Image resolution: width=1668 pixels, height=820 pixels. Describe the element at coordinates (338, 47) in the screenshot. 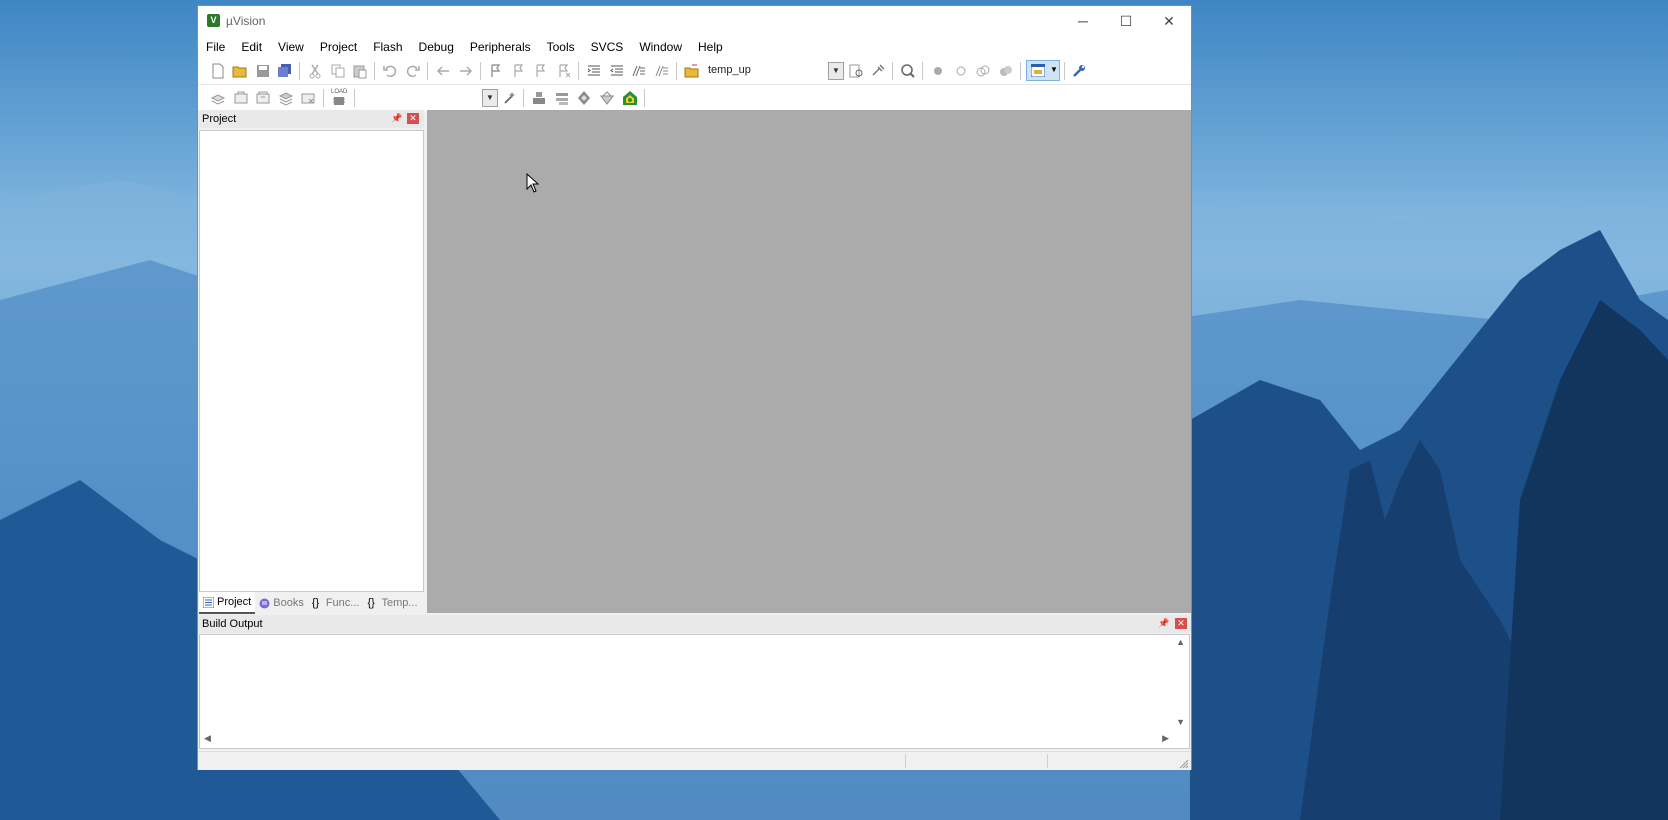

I see `menu-project: Project` at that location.